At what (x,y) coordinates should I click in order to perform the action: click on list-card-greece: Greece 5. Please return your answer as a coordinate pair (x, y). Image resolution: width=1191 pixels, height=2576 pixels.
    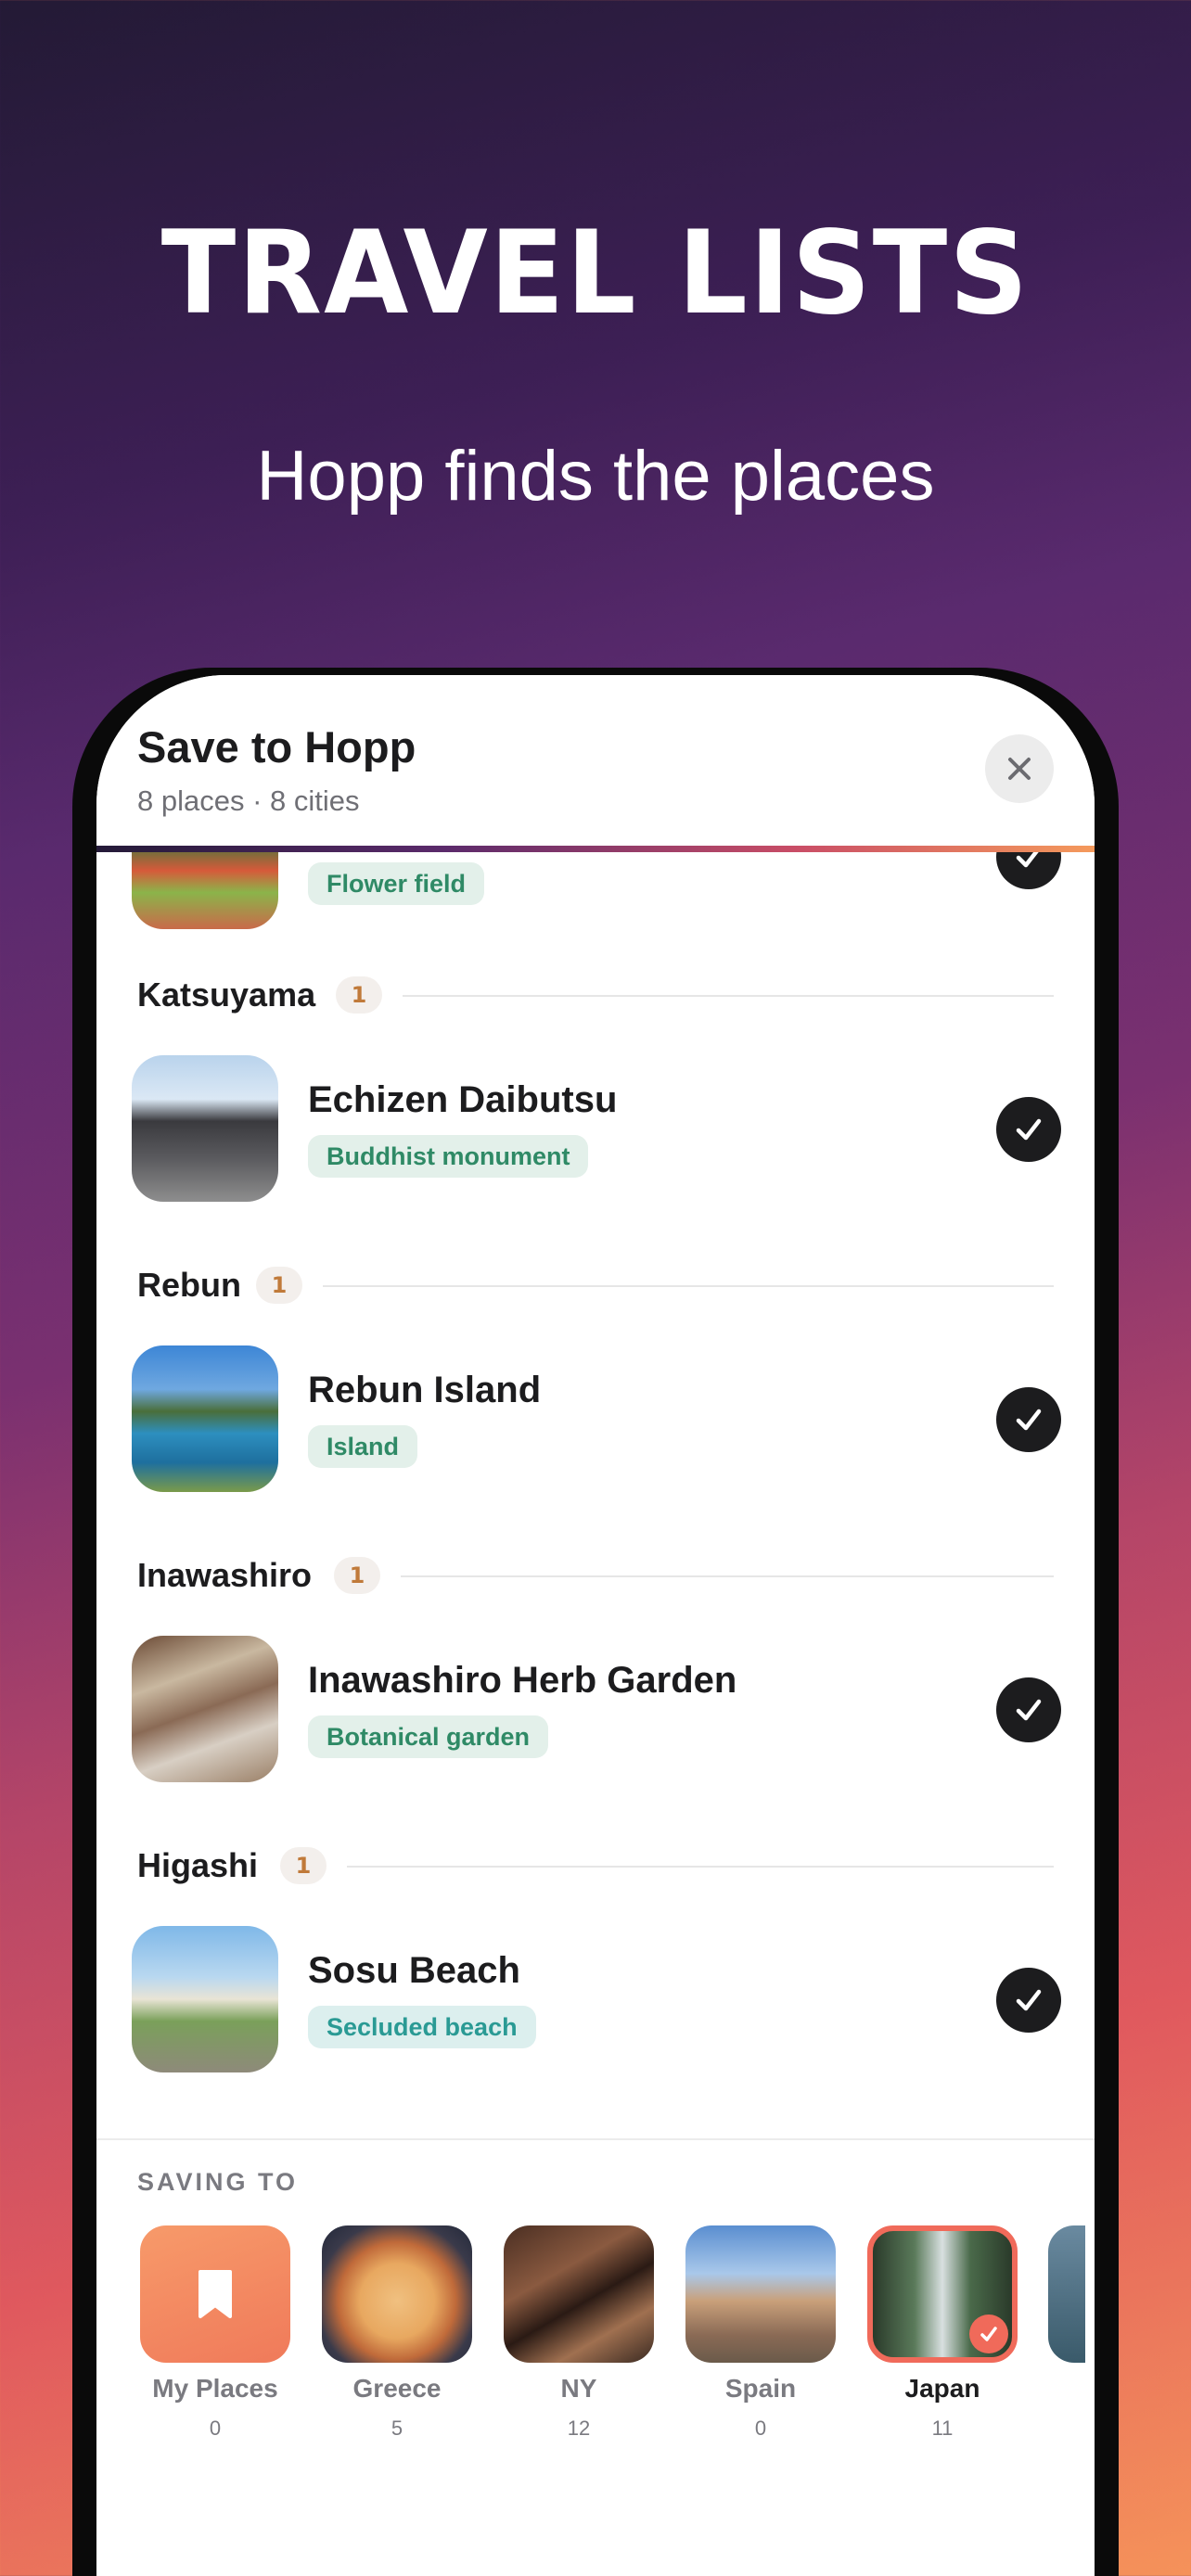
    Looking at the image, I should click on (397, 2333).